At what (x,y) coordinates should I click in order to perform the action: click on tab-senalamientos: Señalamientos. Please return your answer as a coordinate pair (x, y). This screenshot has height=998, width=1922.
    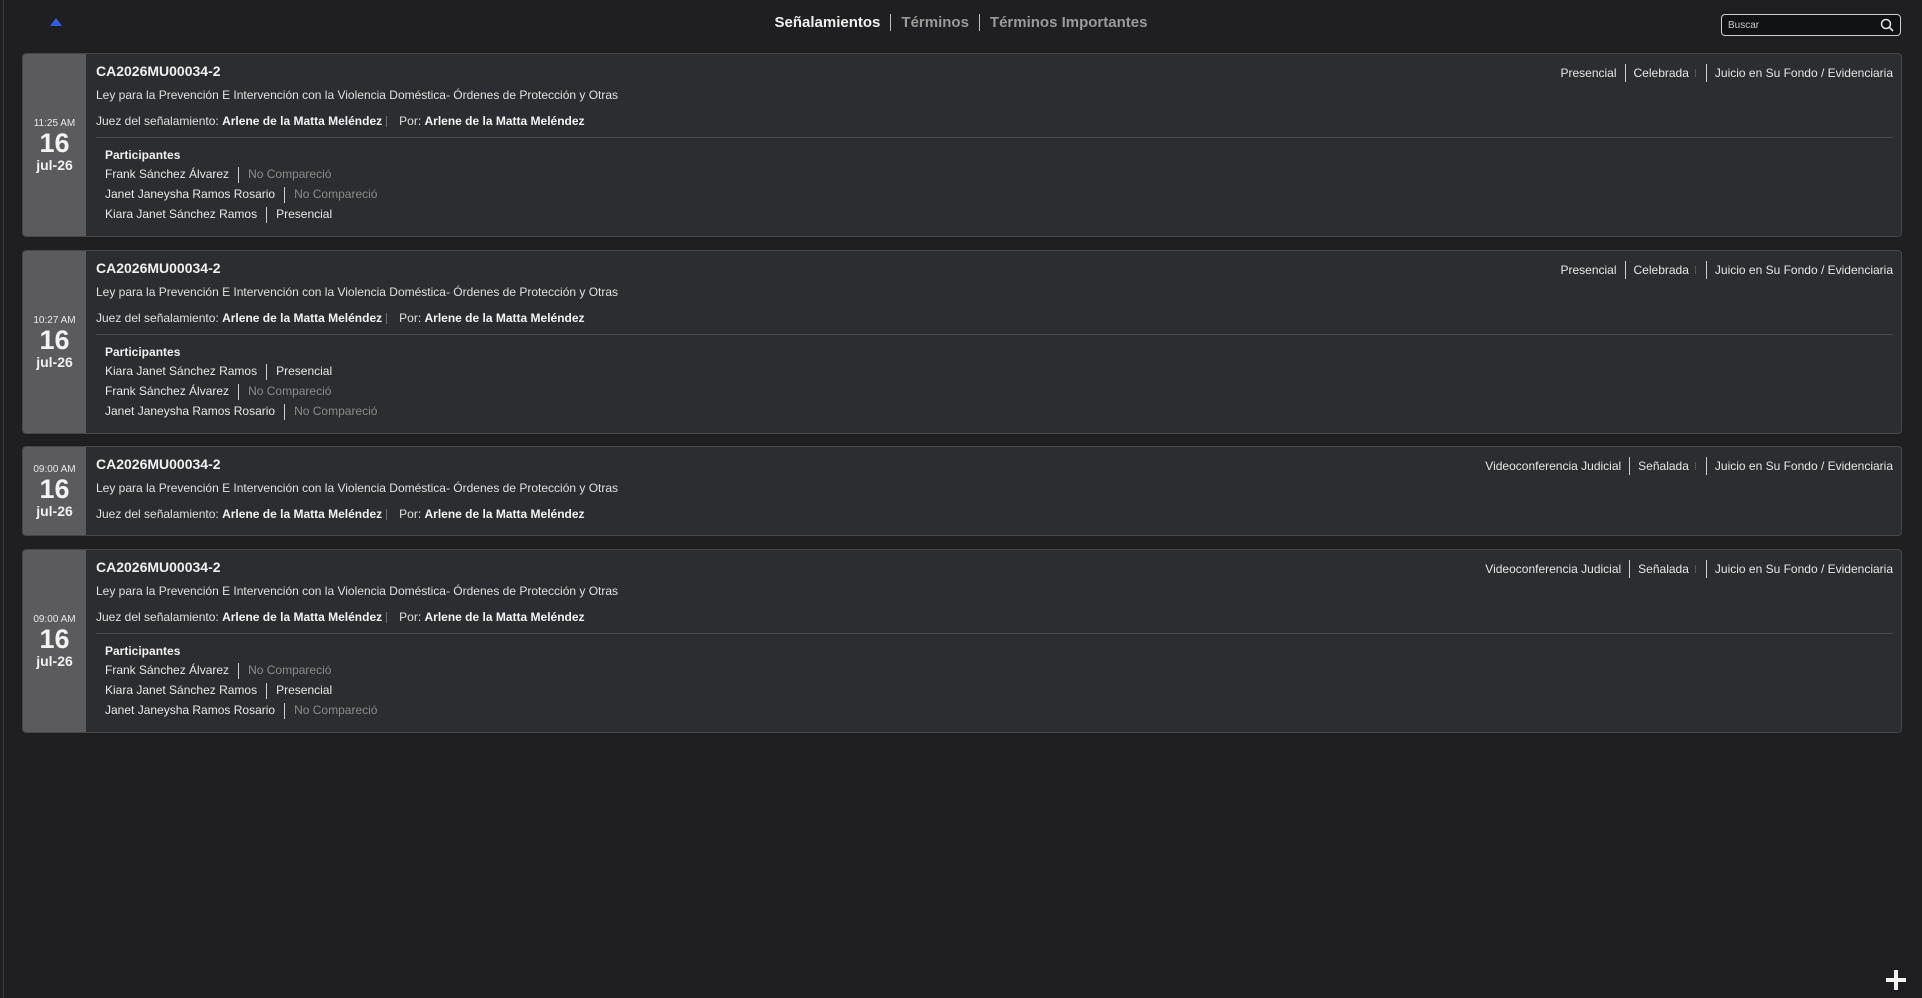
    Looking at the image, I should click on (828, 22).